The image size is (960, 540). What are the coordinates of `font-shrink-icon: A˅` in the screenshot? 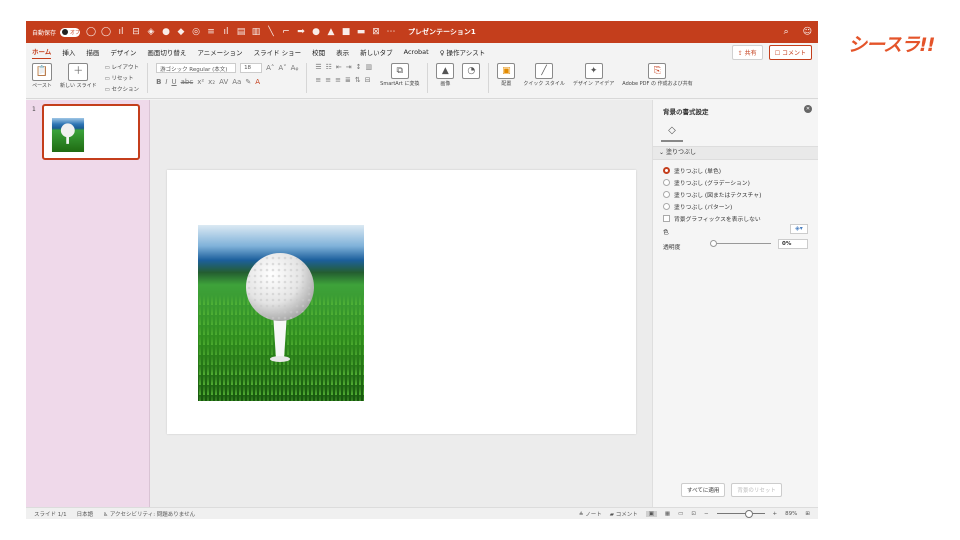 It's located at (282, 68).